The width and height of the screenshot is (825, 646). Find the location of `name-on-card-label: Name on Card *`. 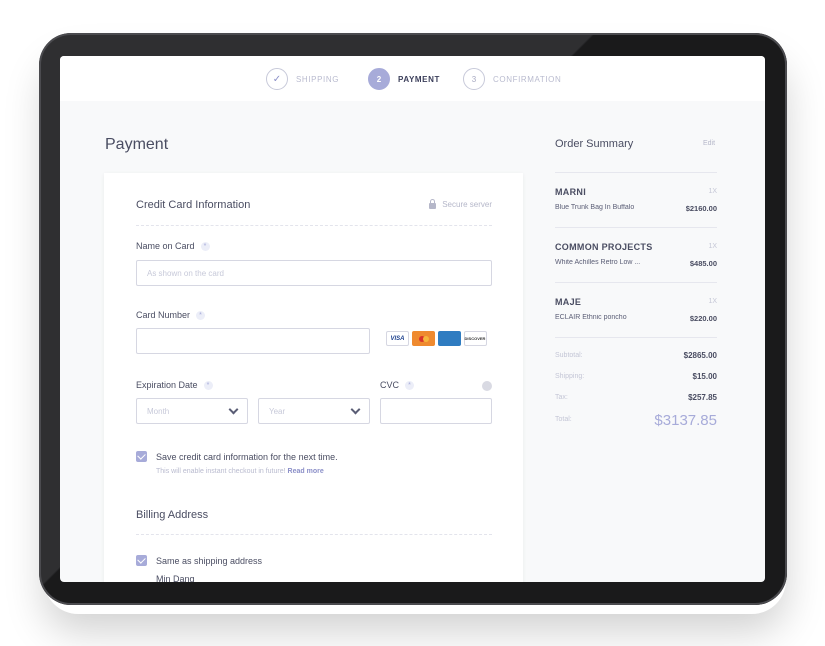

name-on-card-label: Name on Card * is located at coordinates (173, 246).